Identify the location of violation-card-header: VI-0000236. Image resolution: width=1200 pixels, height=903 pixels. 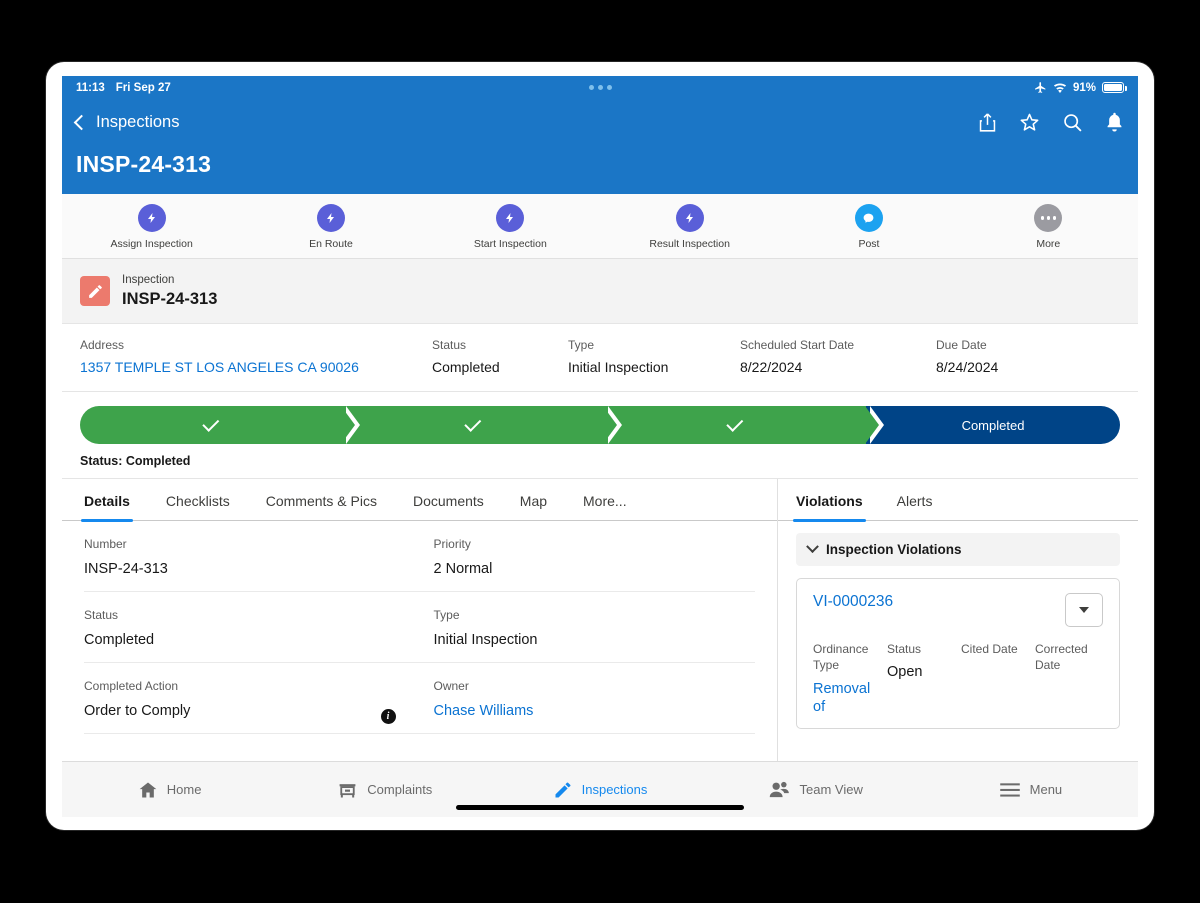
(958, 610).